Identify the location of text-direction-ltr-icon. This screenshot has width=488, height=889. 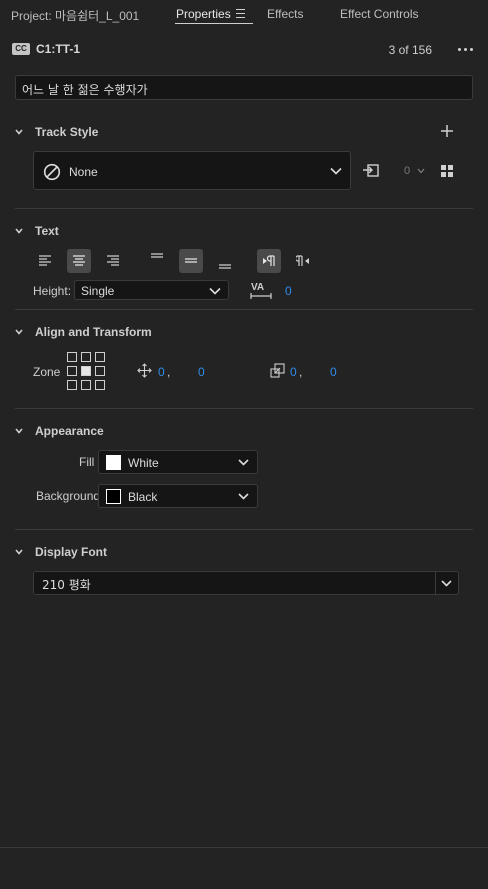
(269, 260).